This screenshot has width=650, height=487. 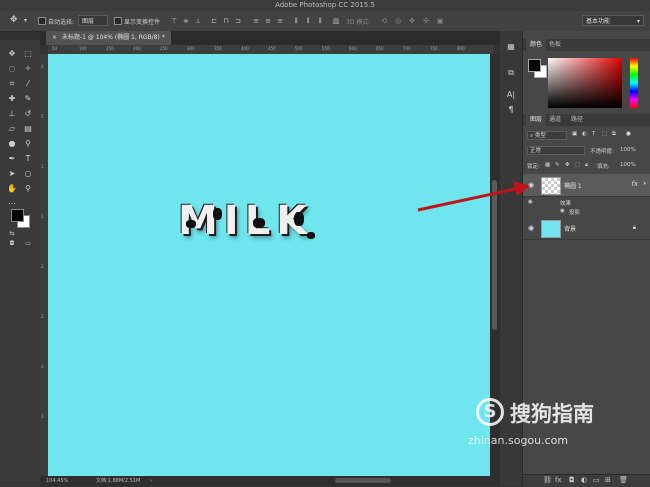 I want to click on watermark-brand: 搜狗指南, so click(x=552, y=414).